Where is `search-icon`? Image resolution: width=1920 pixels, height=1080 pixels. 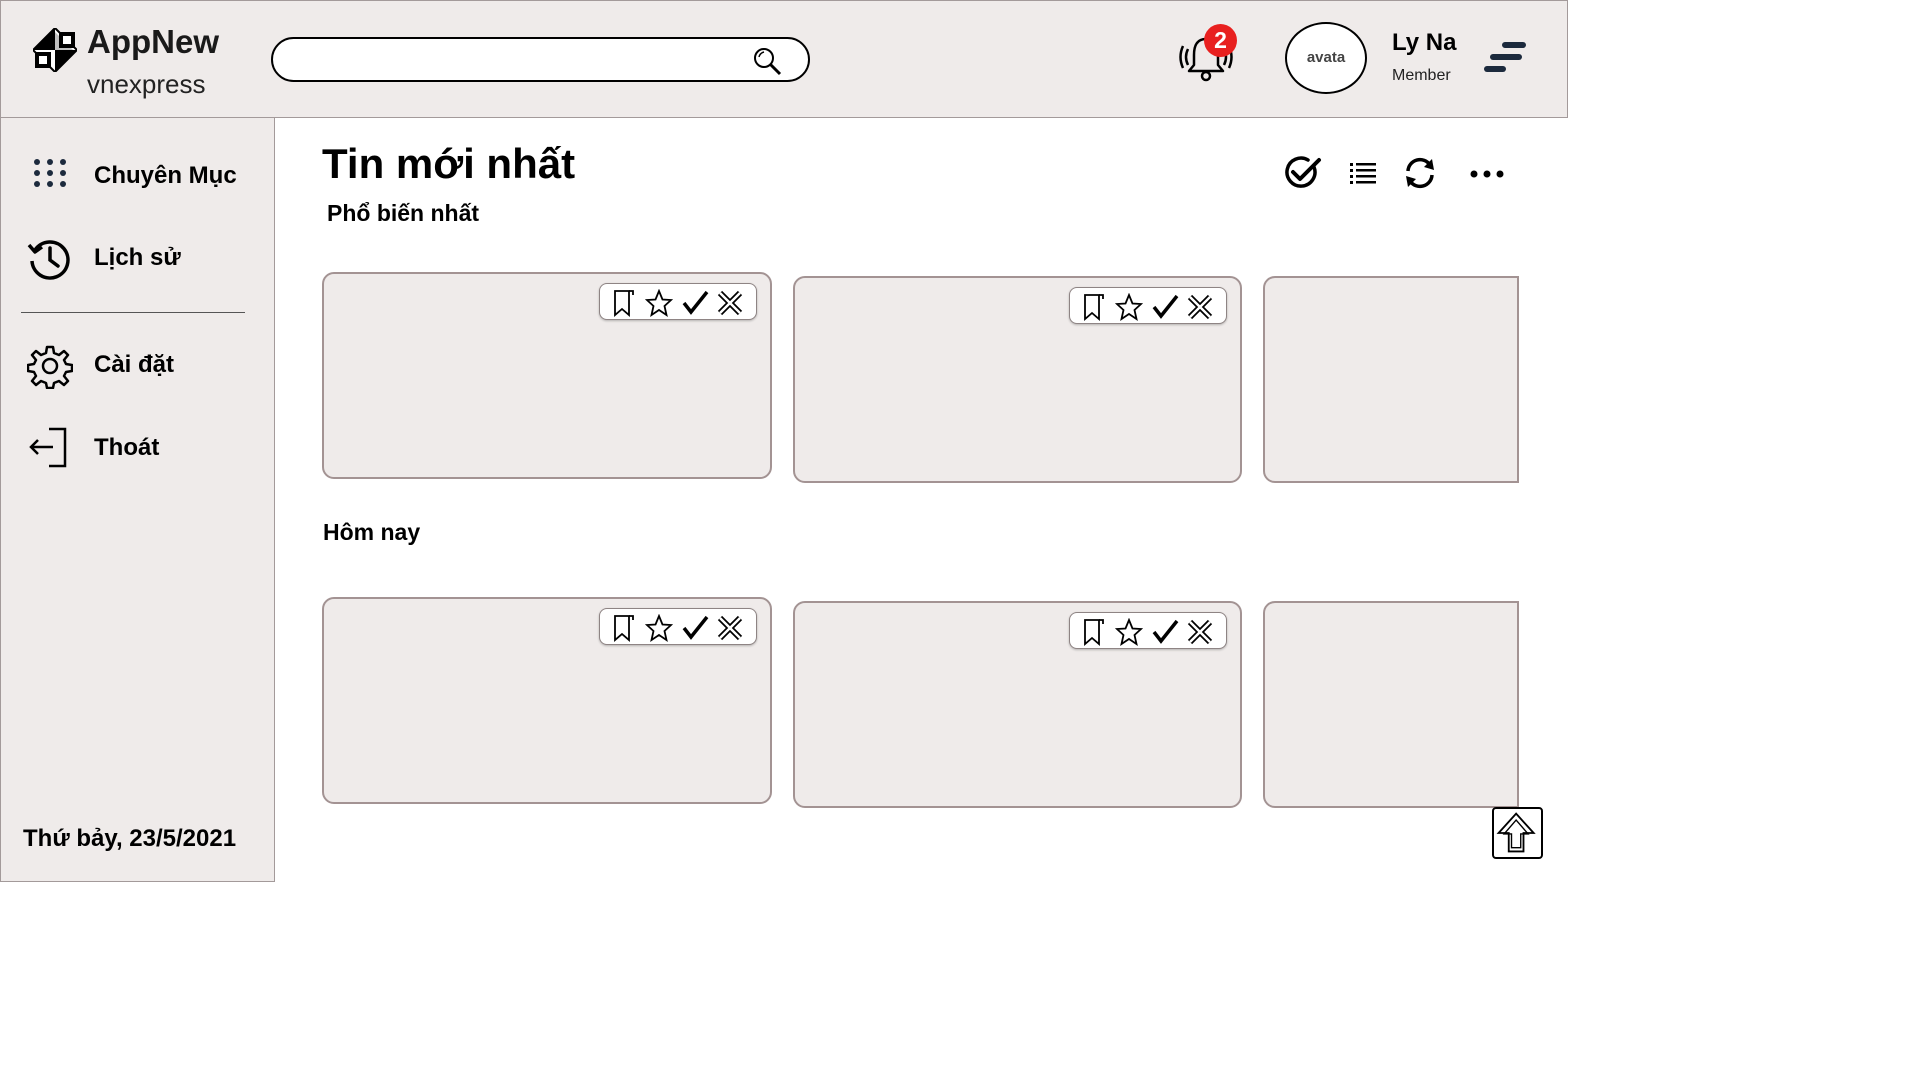 search-icon is located at coordinates (767, 61).